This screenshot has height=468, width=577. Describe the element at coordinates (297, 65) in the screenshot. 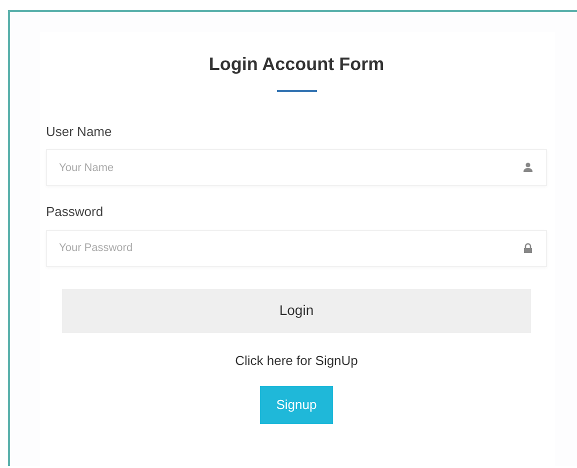

I see `form-title: Login Account Form` at that location.